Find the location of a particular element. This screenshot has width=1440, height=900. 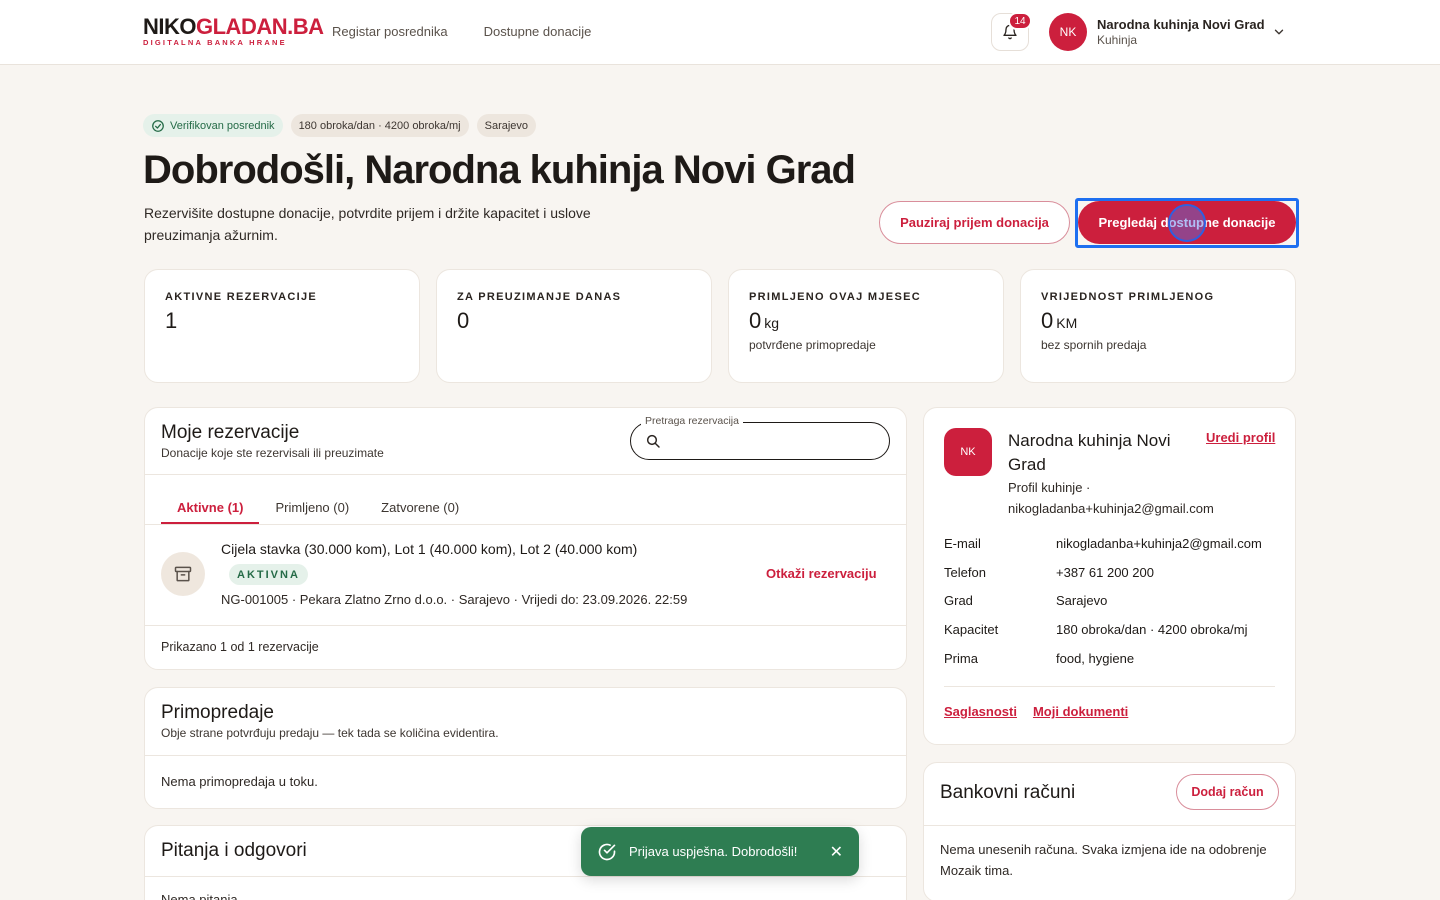

nav-link-donations: Dostupne donacije is located at coordinates (538, 31).